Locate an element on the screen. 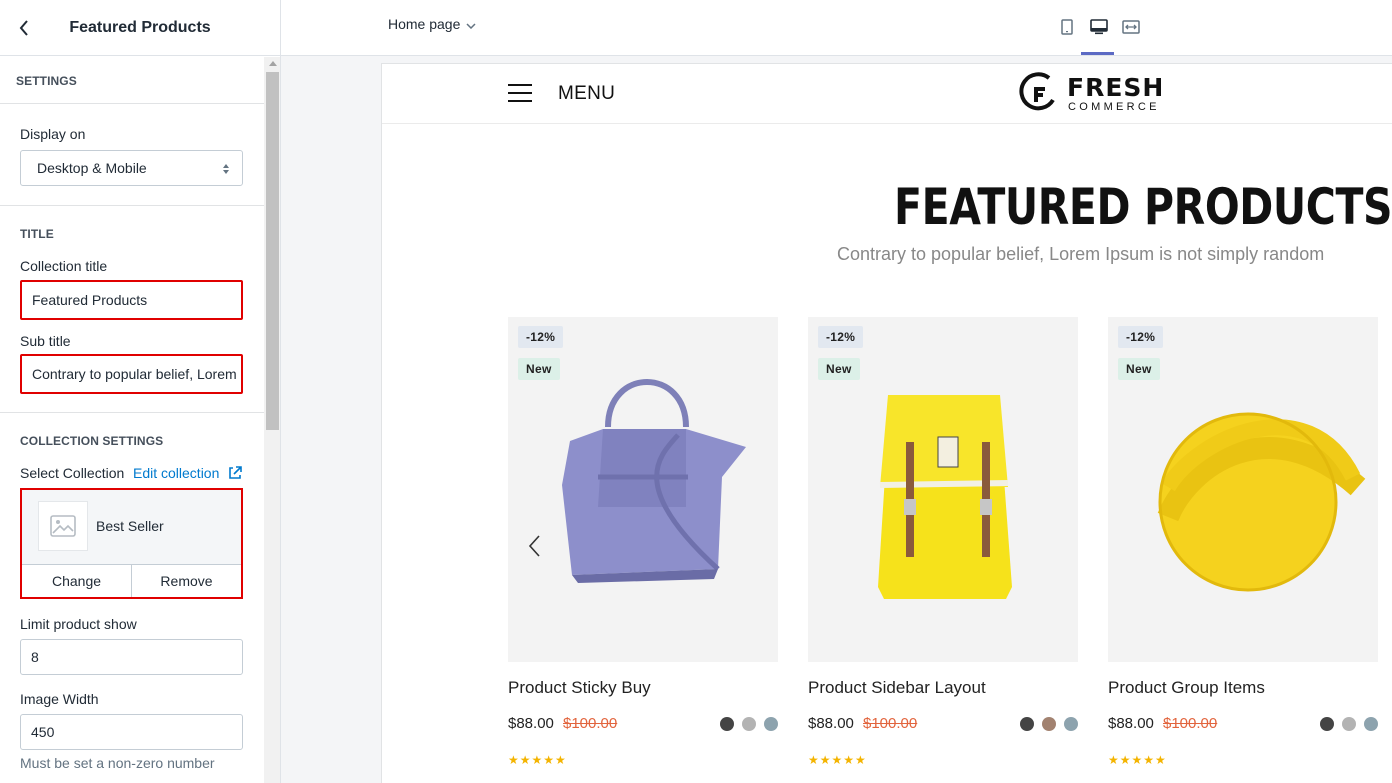  product-title: Product Sticky Buy is located at coordinates (579, 688).